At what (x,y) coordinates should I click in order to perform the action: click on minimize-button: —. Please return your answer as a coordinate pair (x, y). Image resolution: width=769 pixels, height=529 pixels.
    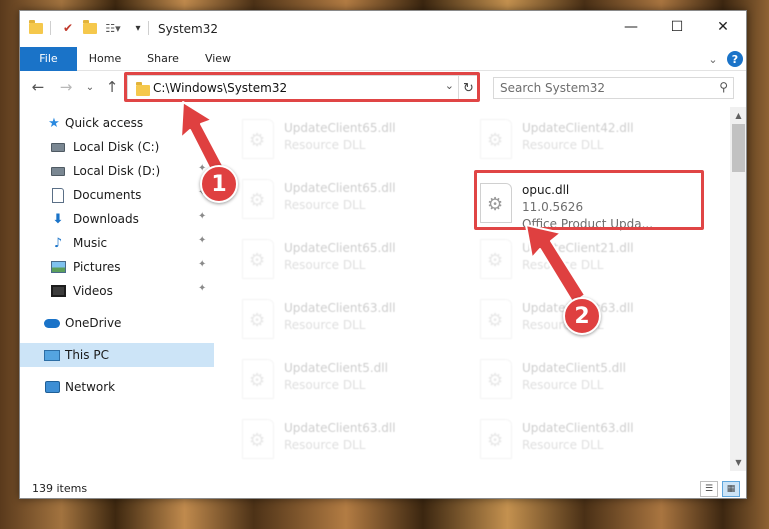
    Looking at the image, I should click on (631, 27).